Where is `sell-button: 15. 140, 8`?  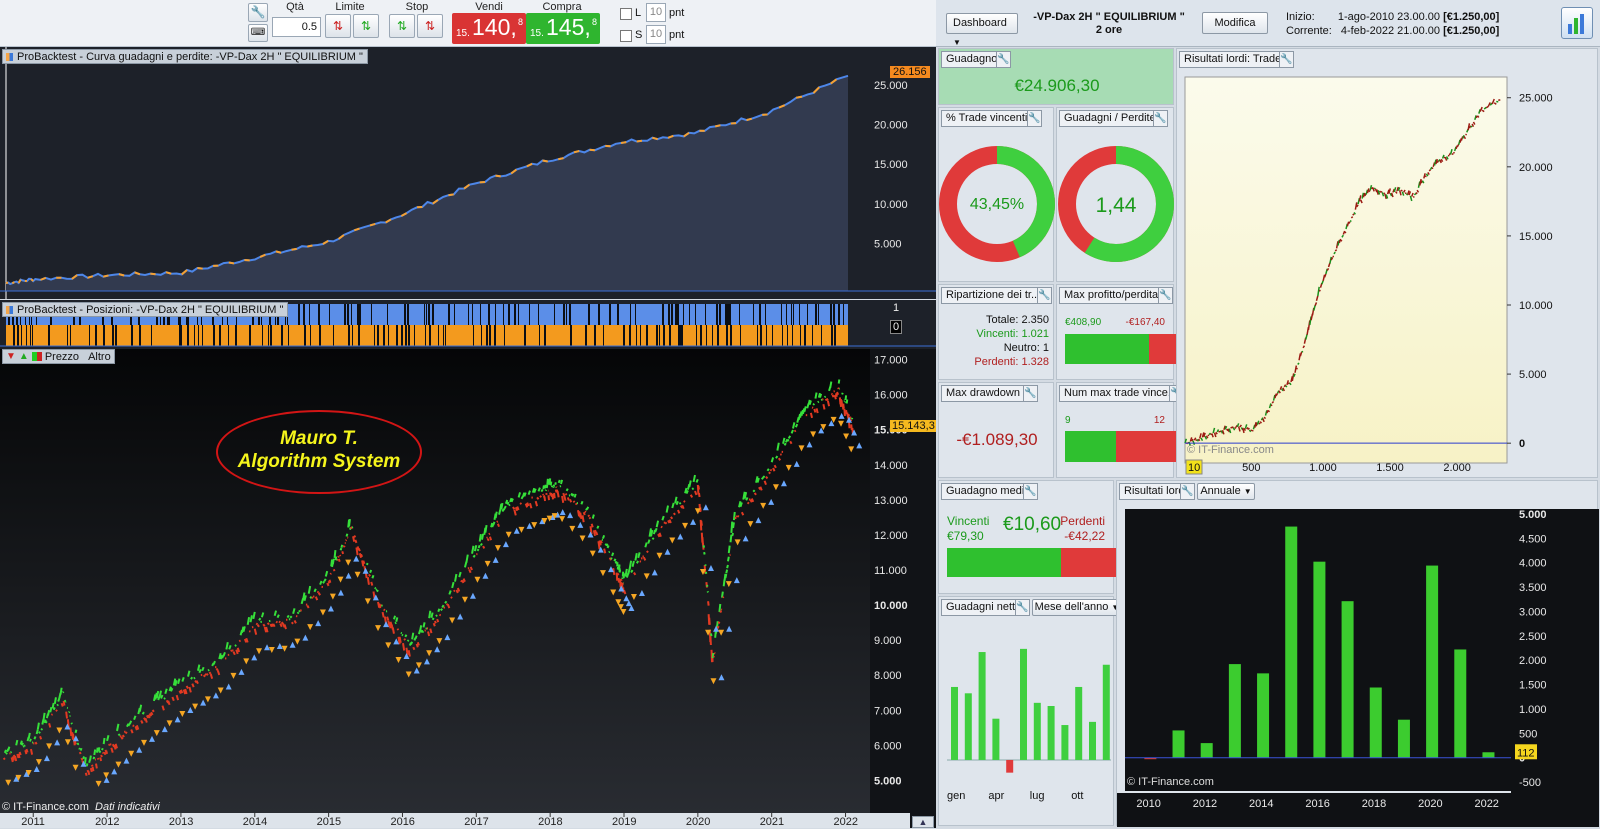
sell-button: 15. 140, 8 is located at coordinates (489, 28).